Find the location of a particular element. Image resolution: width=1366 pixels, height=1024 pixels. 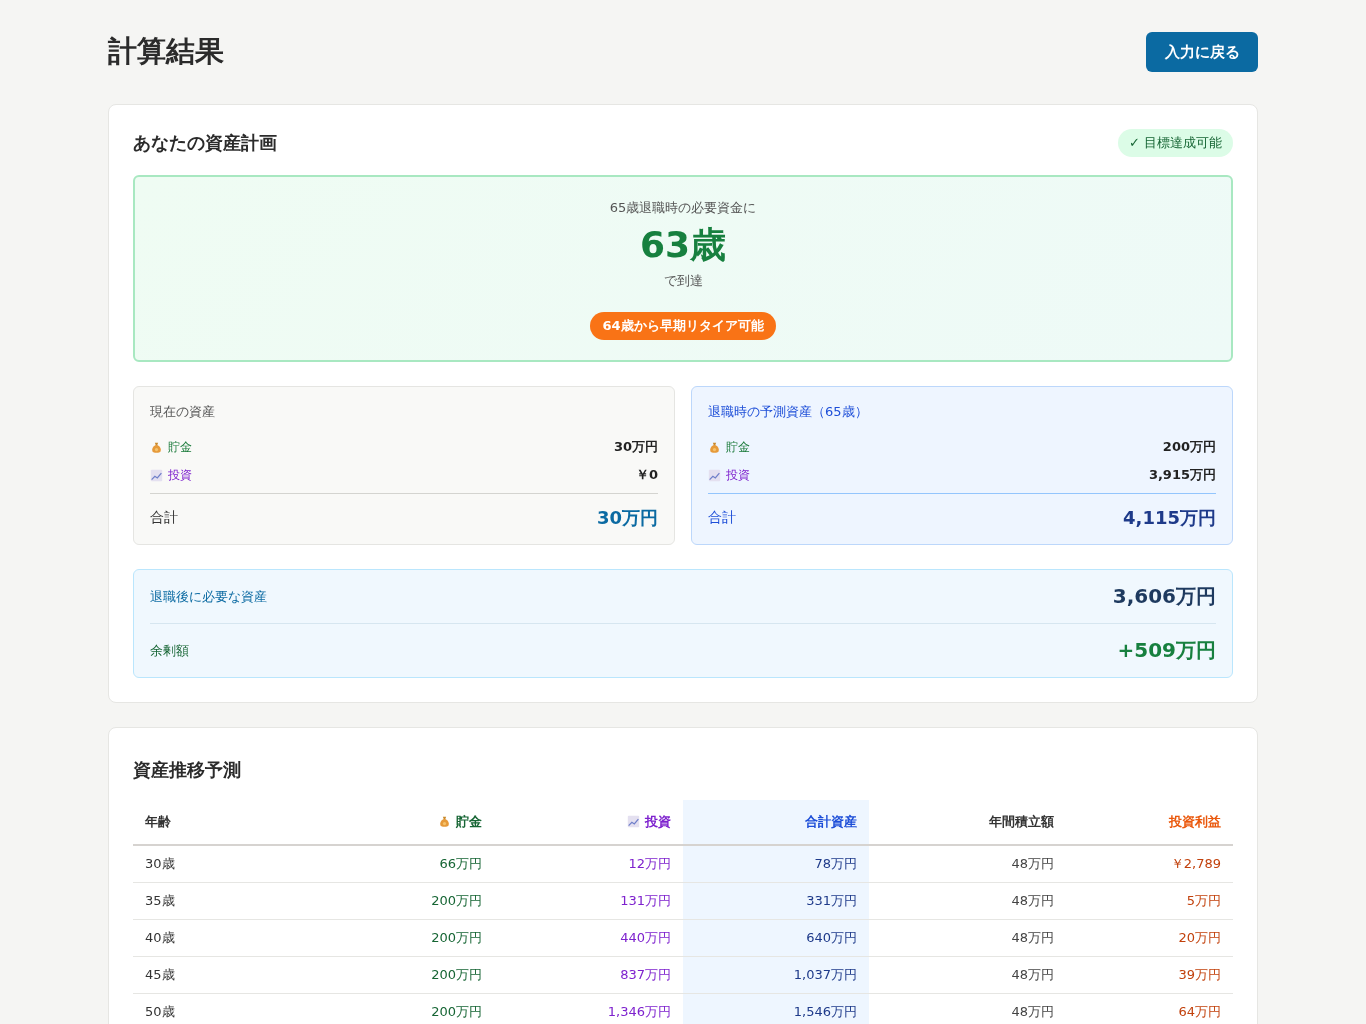

column-header: 年間積立額 is located at coordinates (967, 822).